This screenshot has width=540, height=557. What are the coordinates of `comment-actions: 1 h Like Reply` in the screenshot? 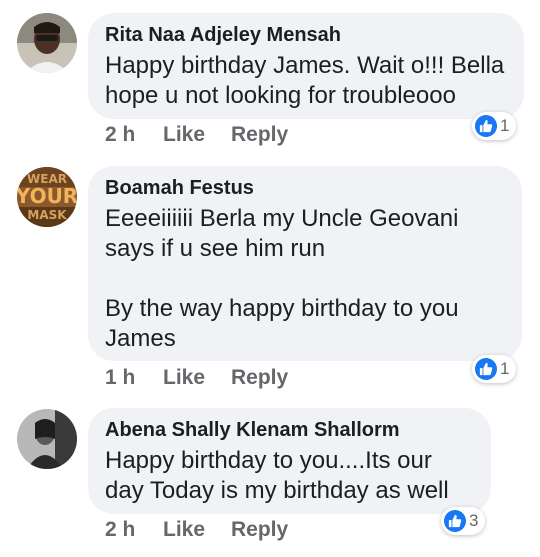 It's located at (196, 378).